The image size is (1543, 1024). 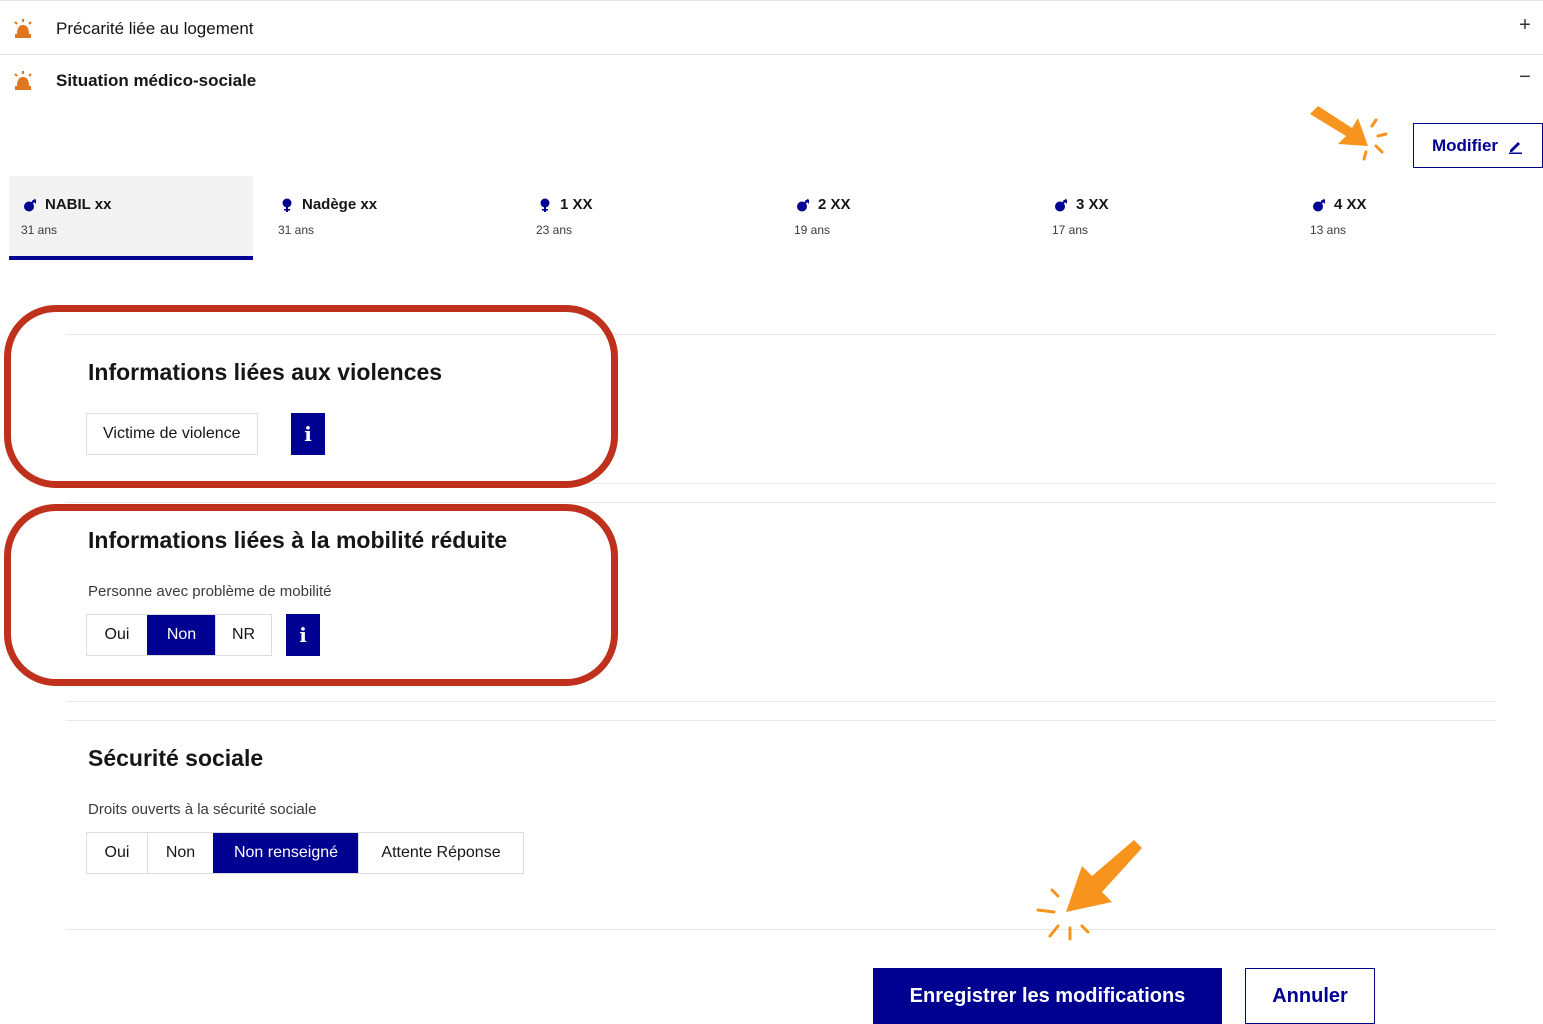 What do you see at coordinates (1420, 218) in the screenshot?
I see `person-tab: 4 XX 13 ans` at bounding box center [1420, 218].